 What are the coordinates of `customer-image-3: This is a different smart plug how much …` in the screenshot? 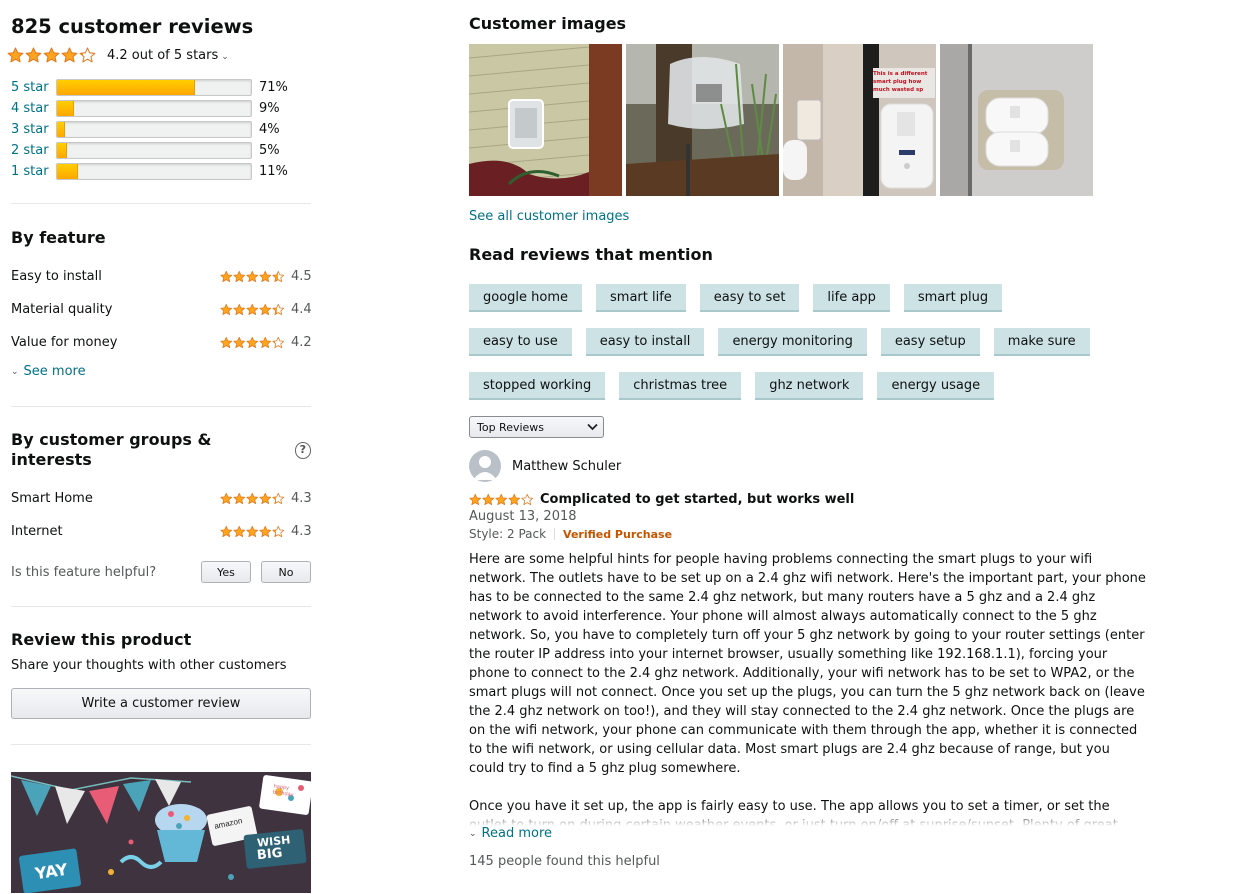 It's located at (859, 120).